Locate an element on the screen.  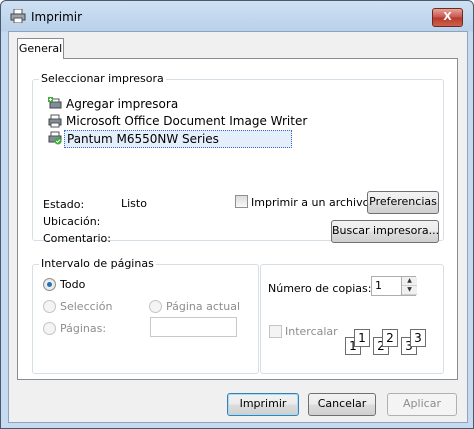
status-label: Estado: is located at coordinates (64, 204).